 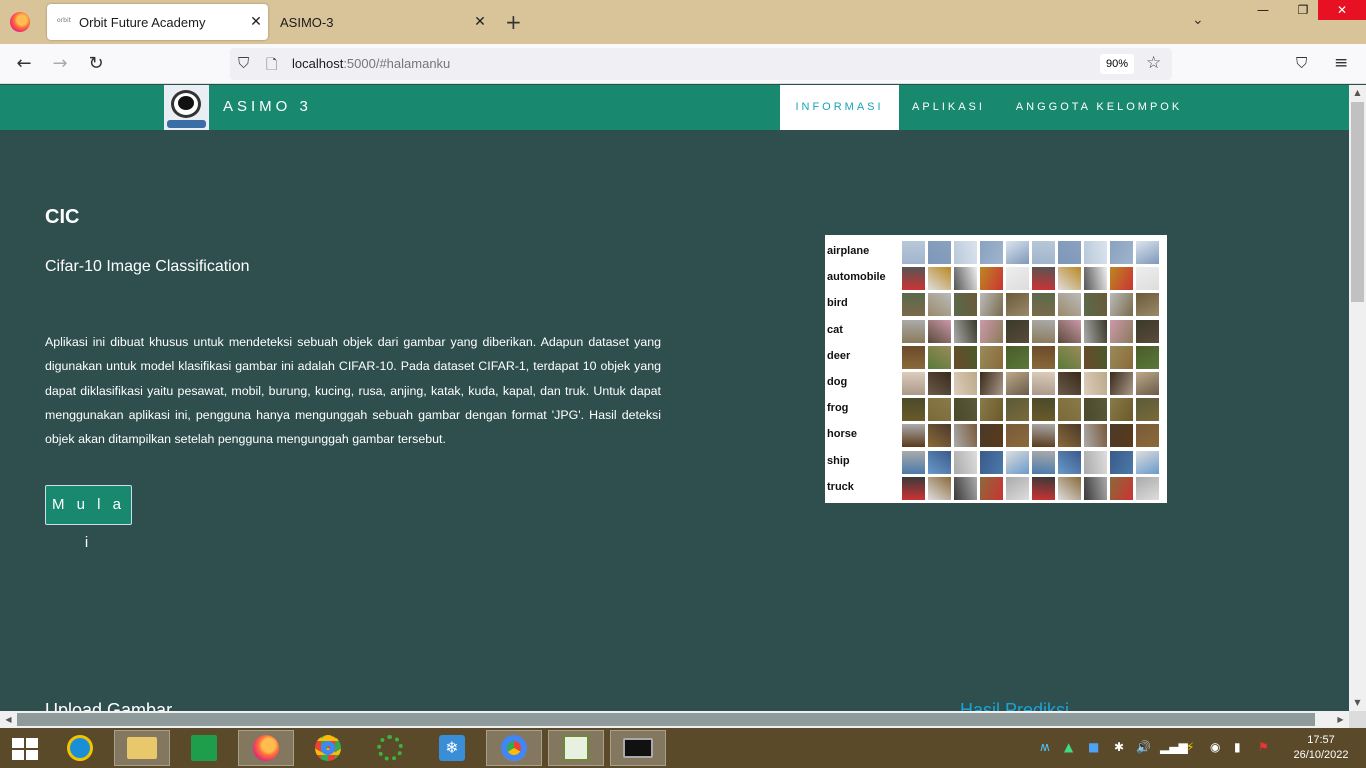 I want to click on chrome-open-icon, so click(x=514, y=748).